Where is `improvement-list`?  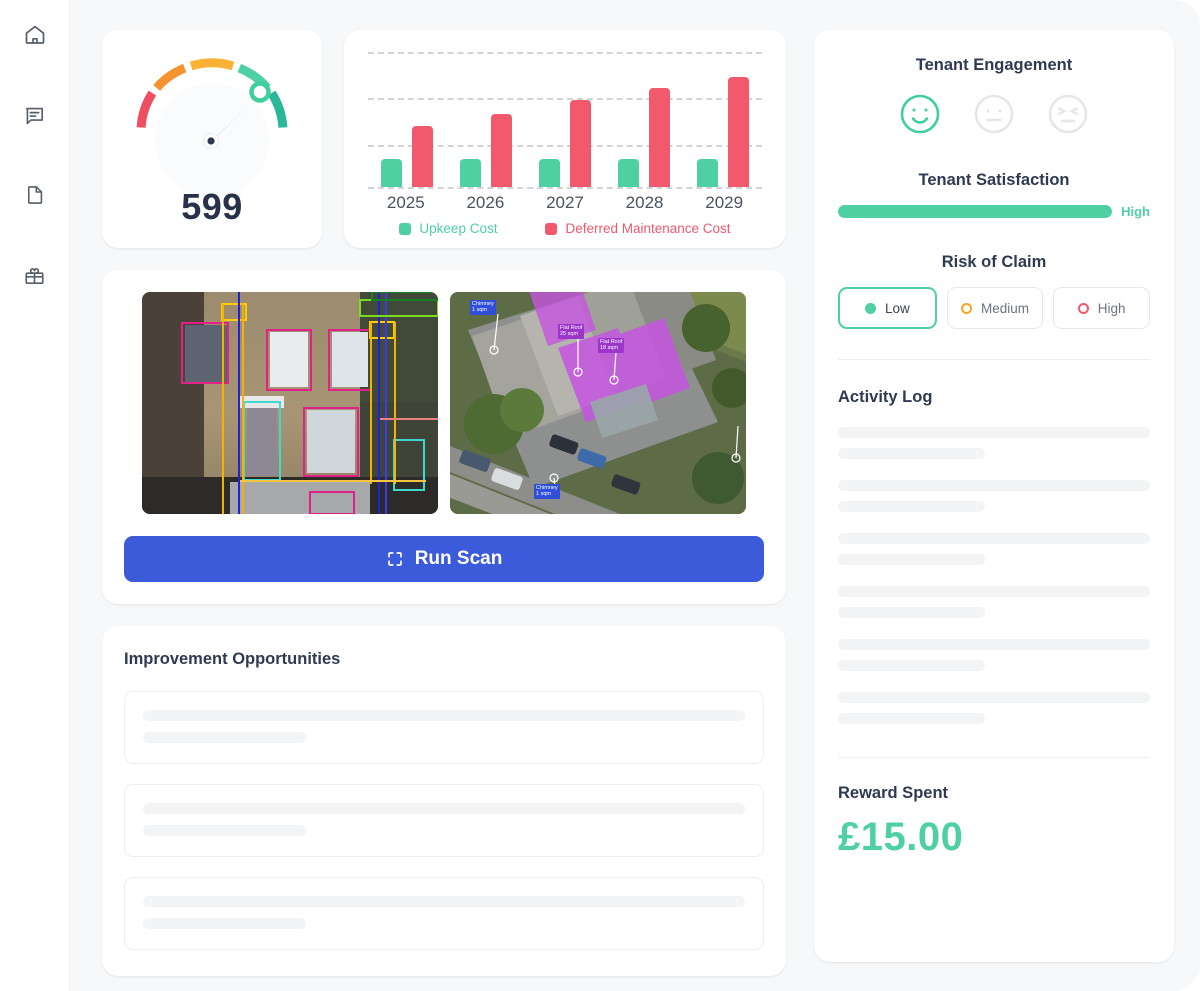 improvement-list is located at coordinates (444, 820).